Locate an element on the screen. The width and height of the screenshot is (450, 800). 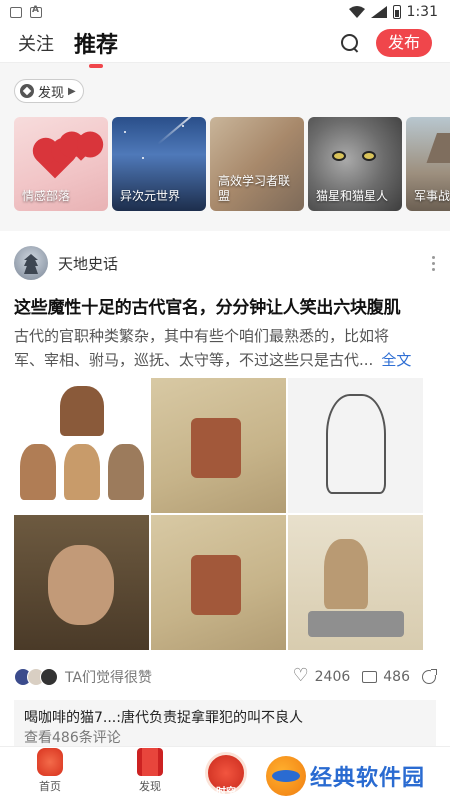
status-bar: 1:31 is located at coordinates (225, 12).